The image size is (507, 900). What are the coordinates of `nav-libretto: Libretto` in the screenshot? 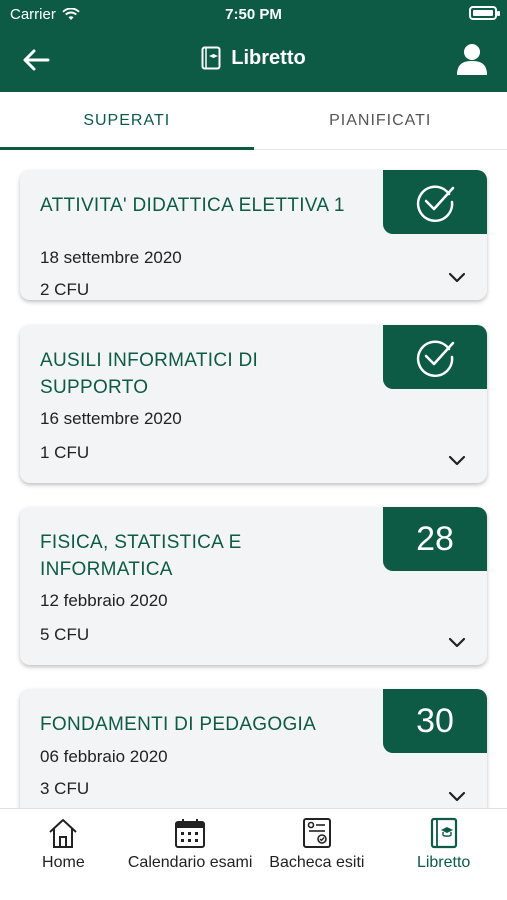 It's located at (443, 854).